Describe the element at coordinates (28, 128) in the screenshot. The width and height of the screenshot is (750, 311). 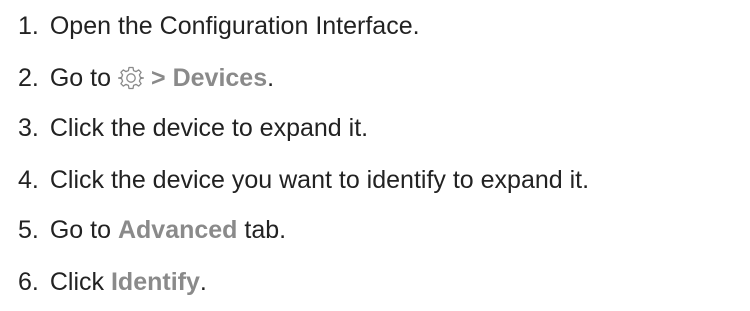
I see `step-number: 3.` at that location.